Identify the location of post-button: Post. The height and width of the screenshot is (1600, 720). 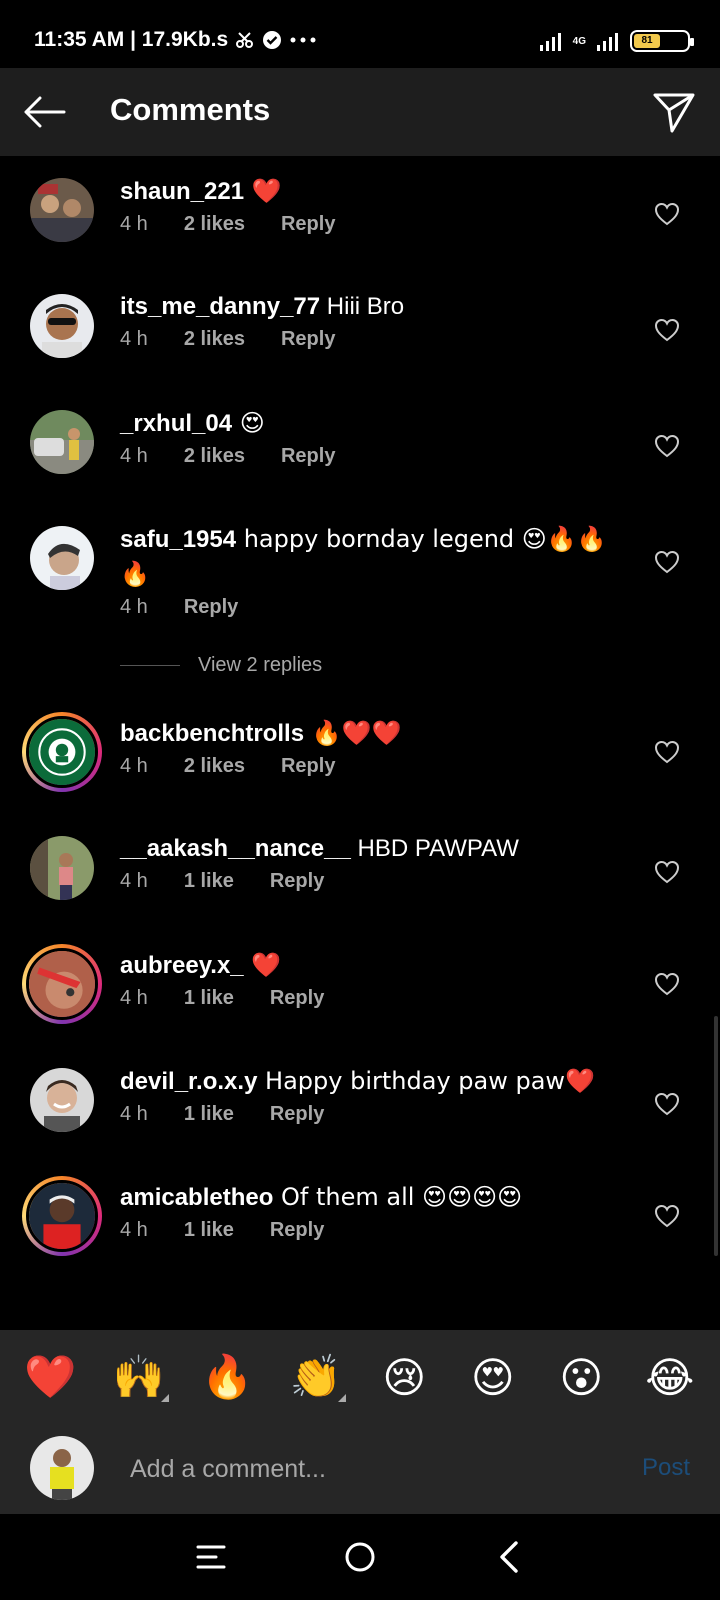
(666, 1468).